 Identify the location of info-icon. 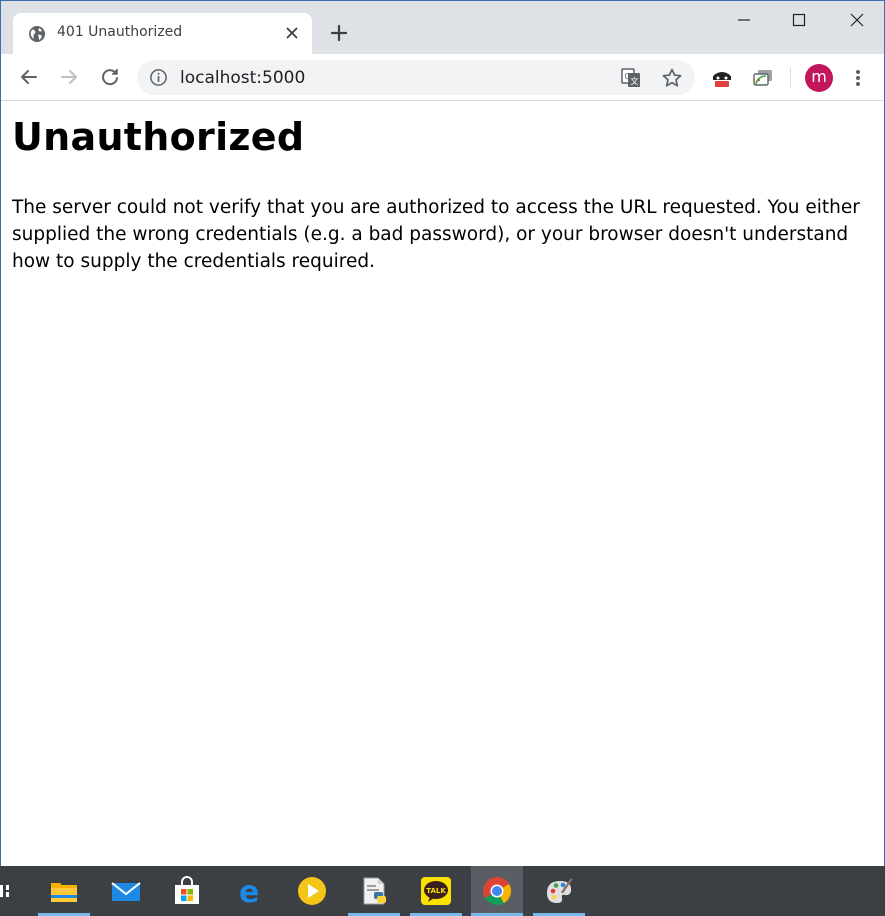
(158, 77).